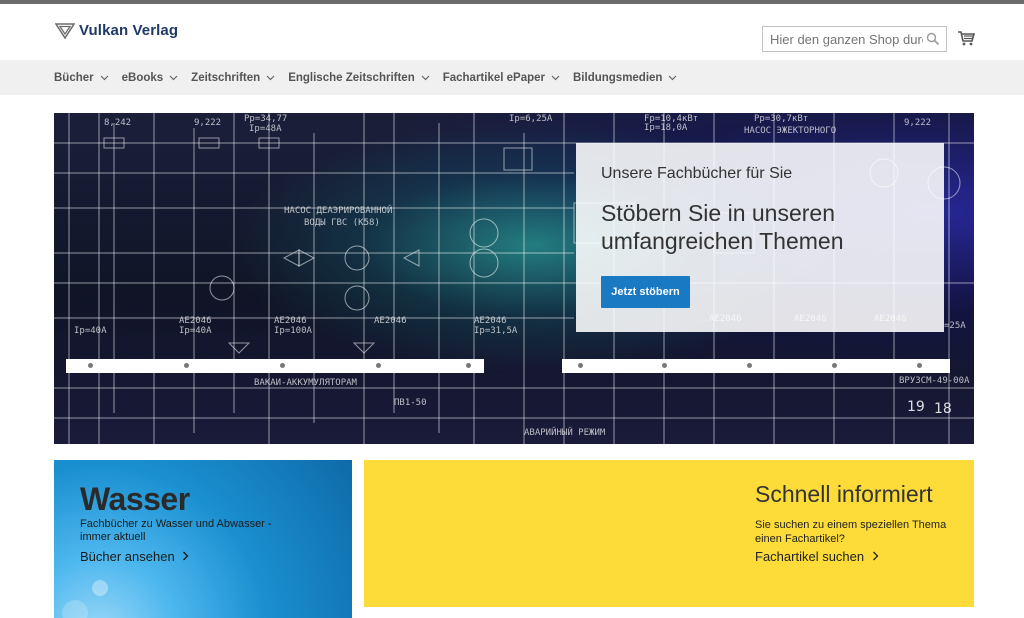 This screenshot has width=1024, height=618. Describe the element at coordinates (512, 32) in the screenshot. I see `header: Vulkan Verlag` at that location.